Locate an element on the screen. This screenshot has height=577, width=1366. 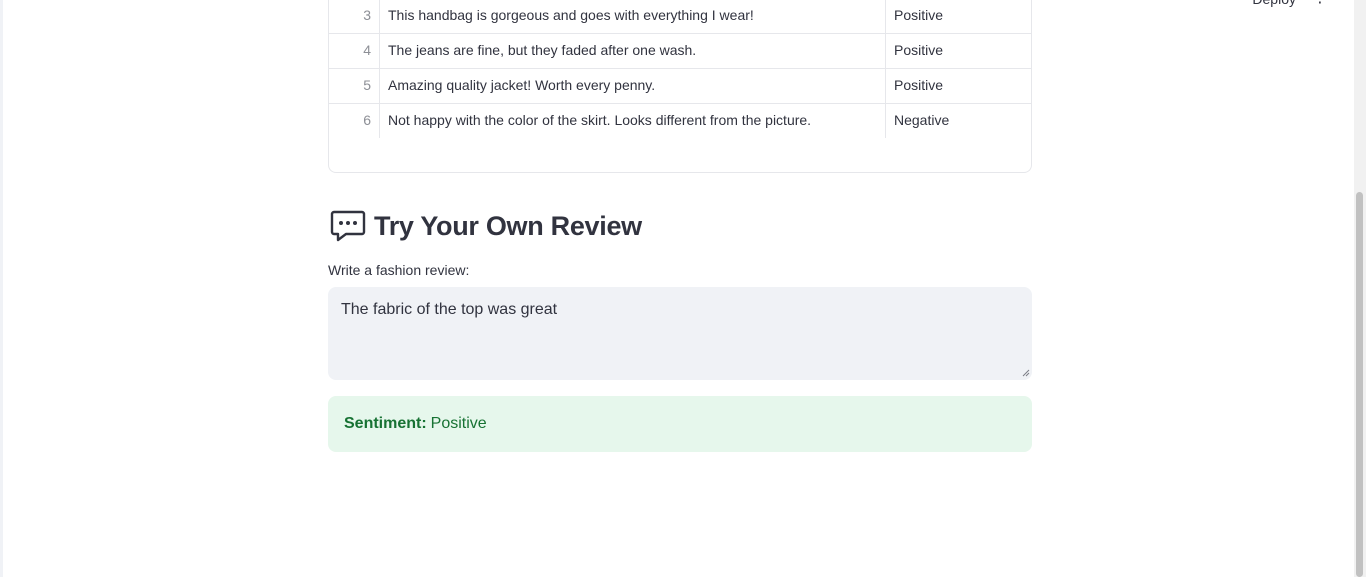
resize-handle-icon is located at coordinates (1026, 373).